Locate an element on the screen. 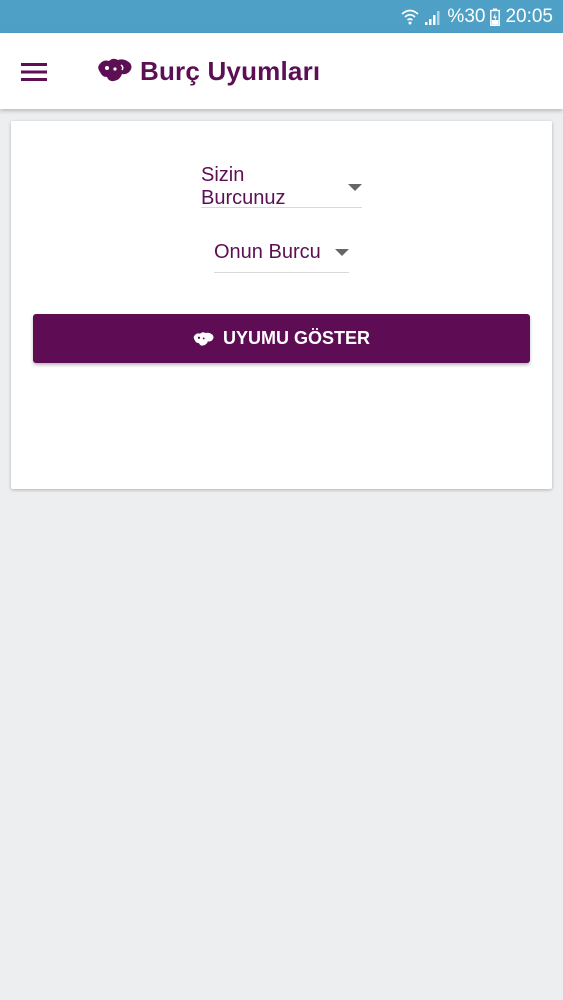 This screenshot has width=563, height=1000. your-sign-selected: Sizin Burcunuz is located at coordinates (243, 186).